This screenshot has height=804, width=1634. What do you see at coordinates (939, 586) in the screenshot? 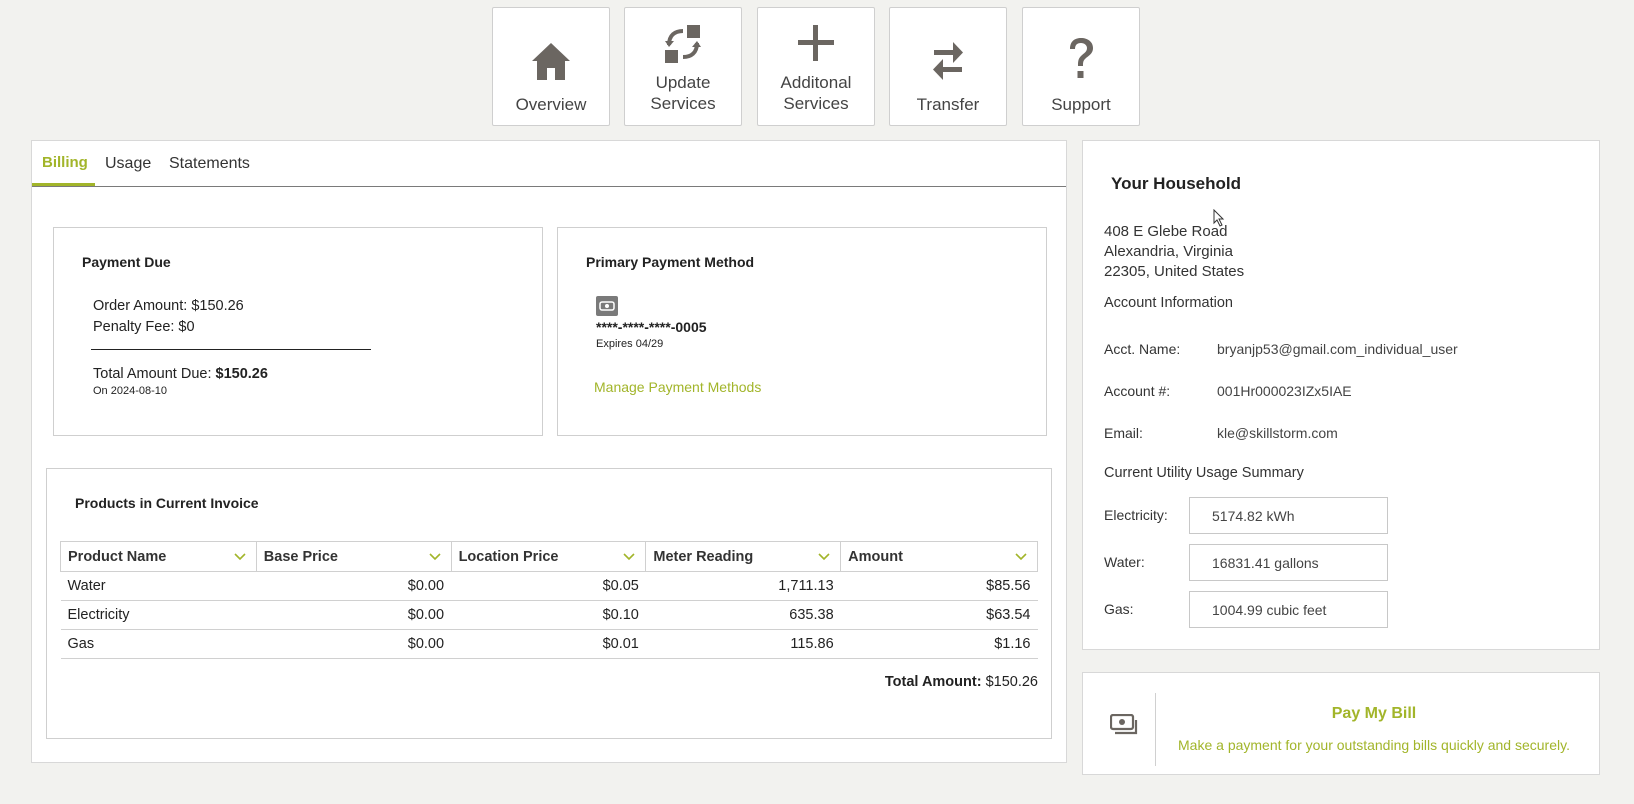
I see `table-cell: $85.56` at bounding box center [939, 586].